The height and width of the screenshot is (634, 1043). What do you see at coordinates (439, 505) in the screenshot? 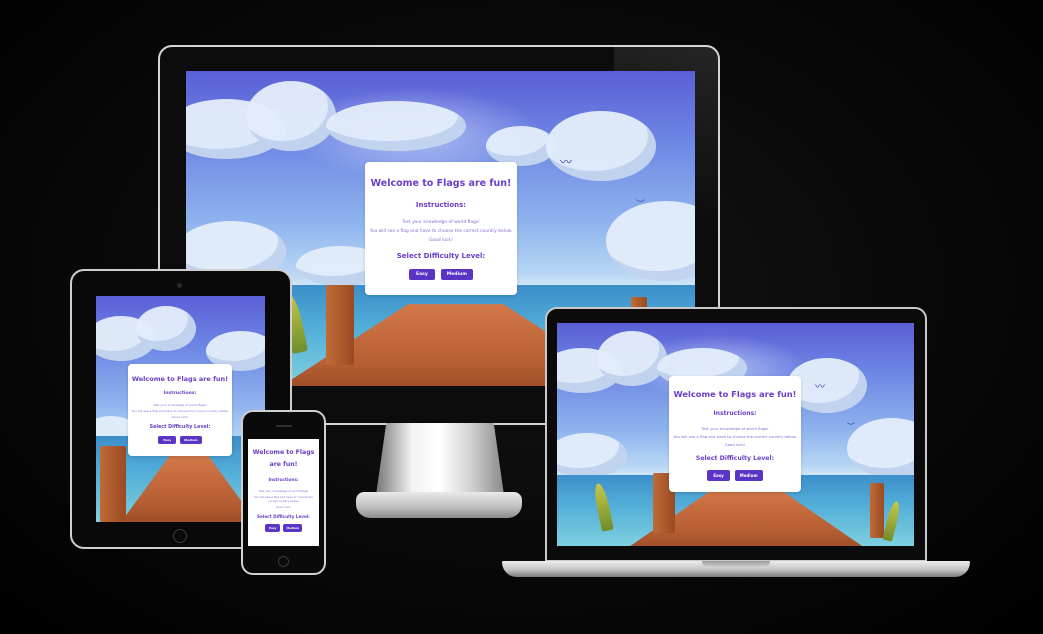
I see `monitor-stand-base` at bounding box center [439, 505].